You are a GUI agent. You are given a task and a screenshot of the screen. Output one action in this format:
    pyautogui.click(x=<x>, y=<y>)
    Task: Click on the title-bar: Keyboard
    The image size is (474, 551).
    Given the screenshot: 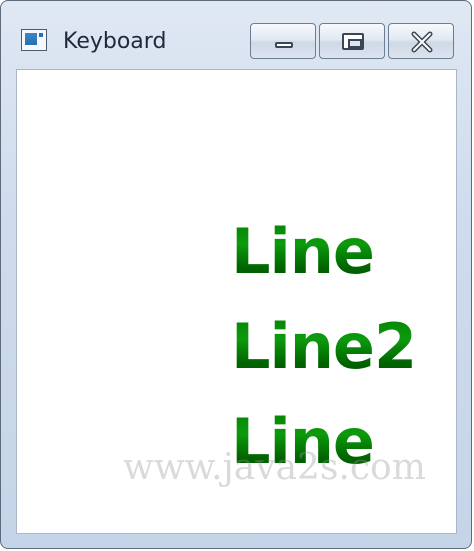 What is the action you would take?
    pyautogui.click(x=236, y=35)
    